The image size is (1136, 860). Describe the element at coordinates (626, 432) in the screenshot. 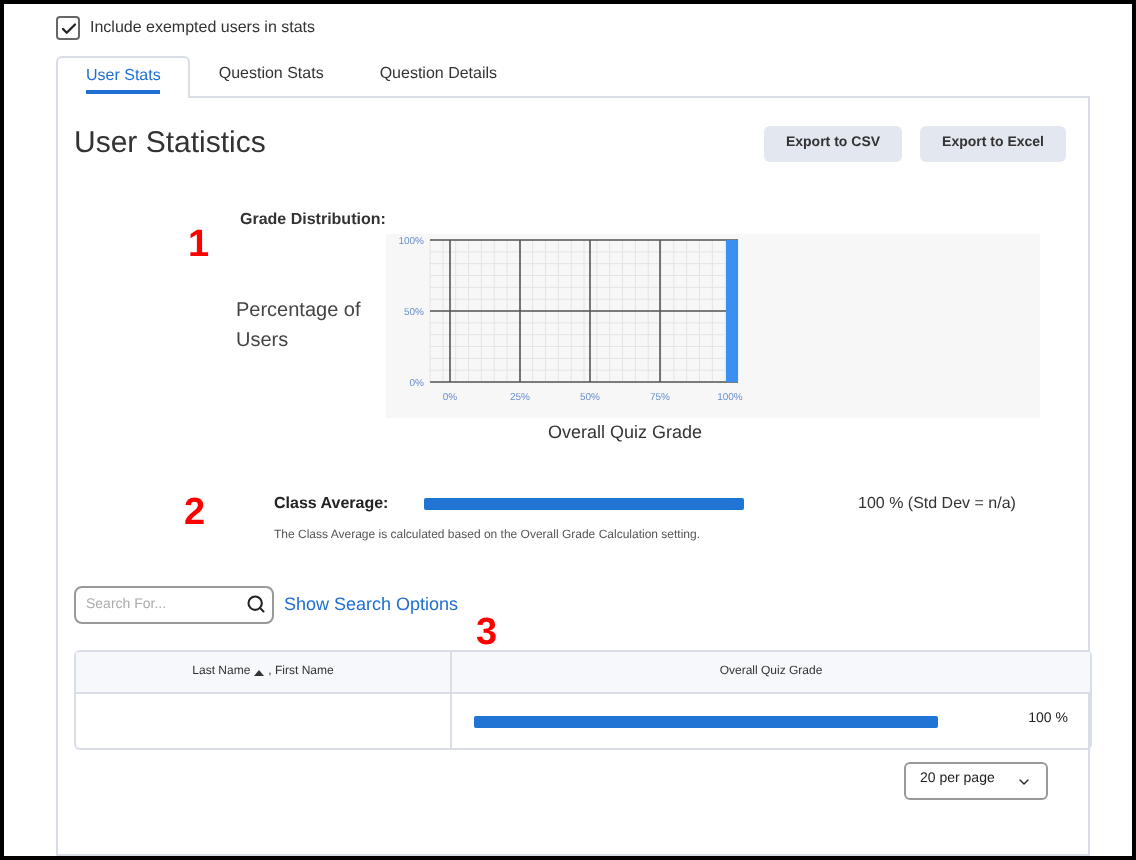

I see `x-axis-label: Overall Quiz Grade` at that location.